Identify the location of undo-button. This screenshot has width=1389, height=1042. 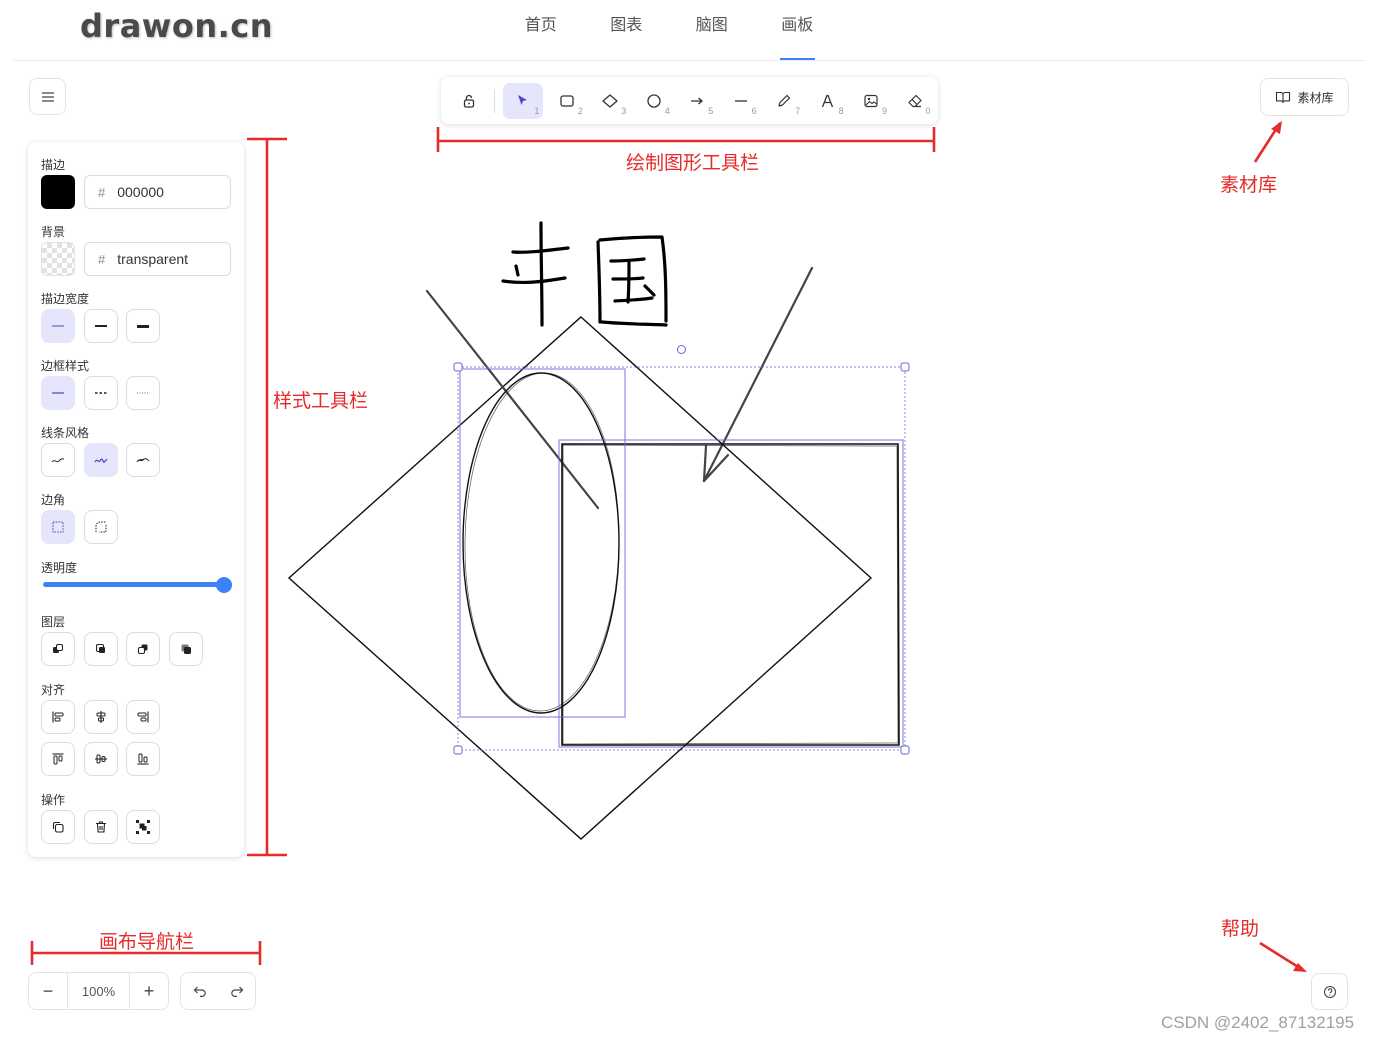
(199, 991).